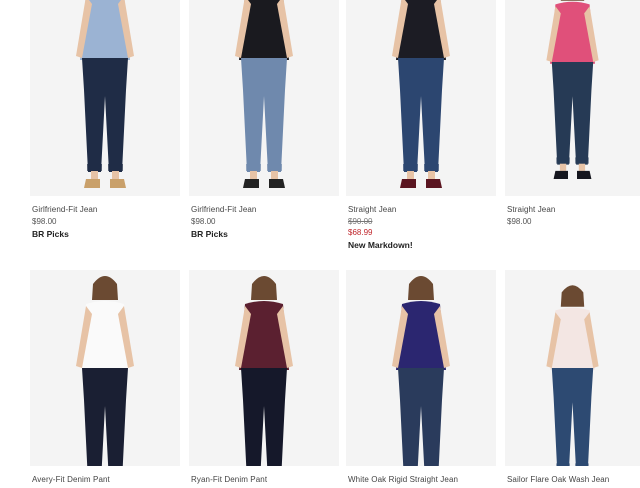 This screenshot has width=640, height=488. Describe the element at coordinates (229, 479) in the screenshot. I see `product-name: Ryan-Fit Denim Pant` at that location.